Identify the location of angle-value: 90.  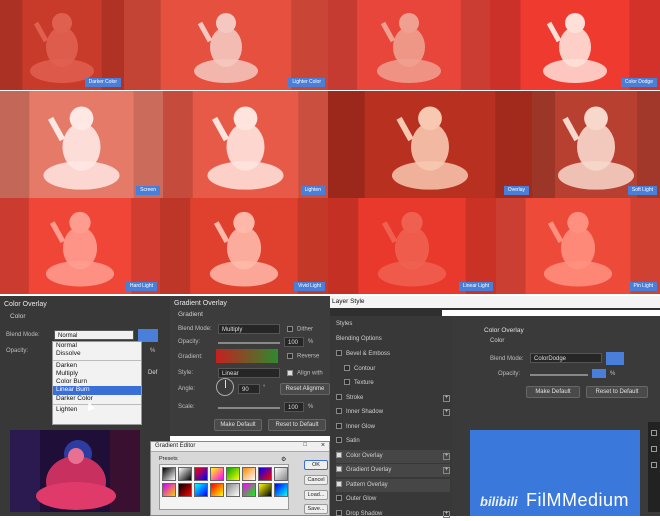
(249, 389).